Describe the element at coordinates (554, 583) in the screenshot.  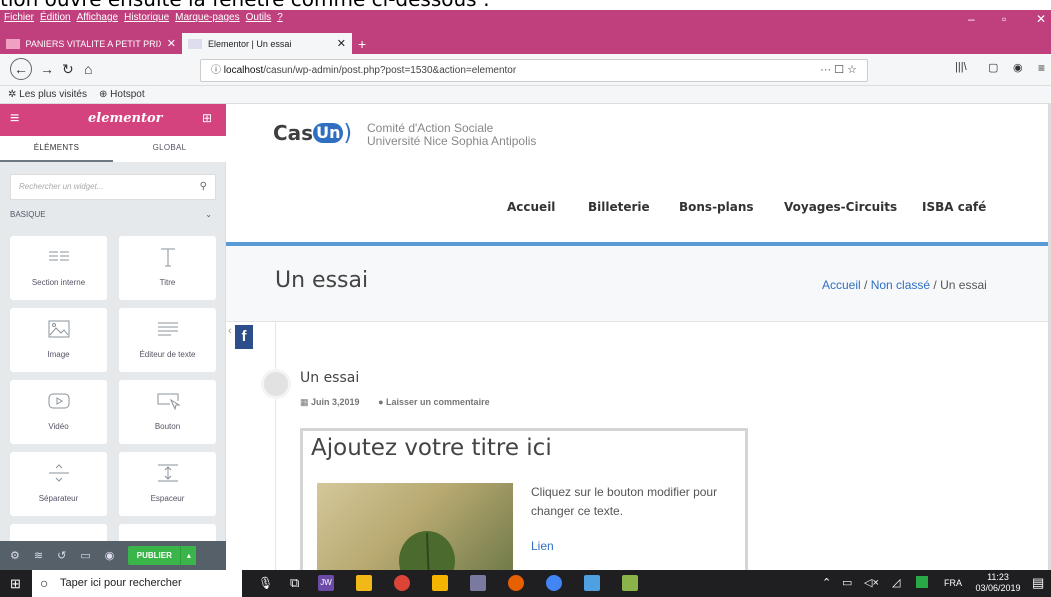
I see `chrome-alt-icon` at that location.